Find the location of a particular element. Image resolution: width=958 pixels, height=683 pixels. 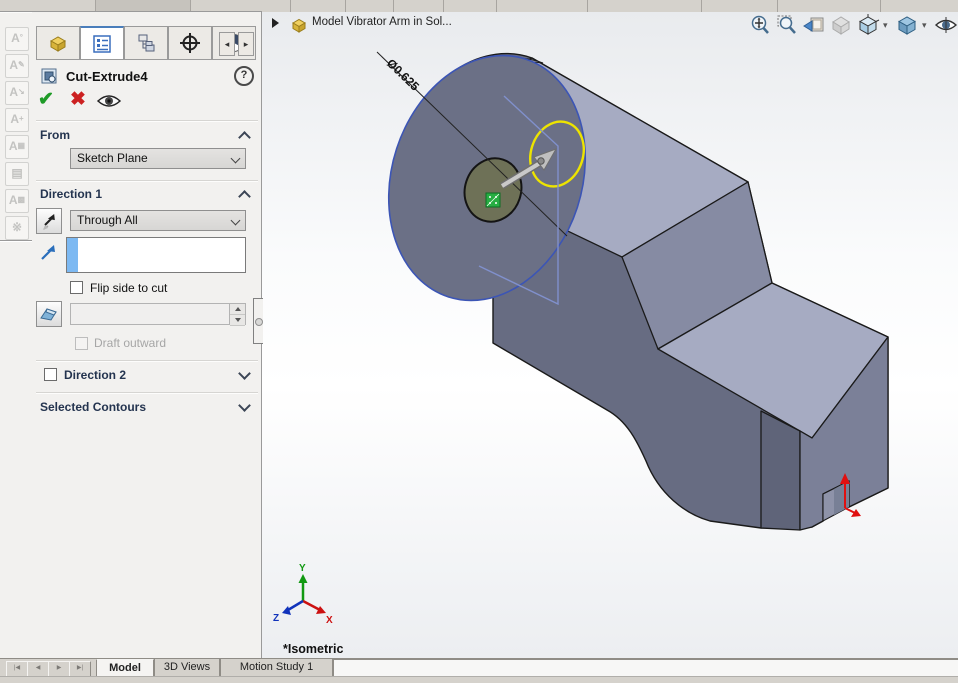

leader-note-tool-icon: A↘ is located at coordinates (17, 93).